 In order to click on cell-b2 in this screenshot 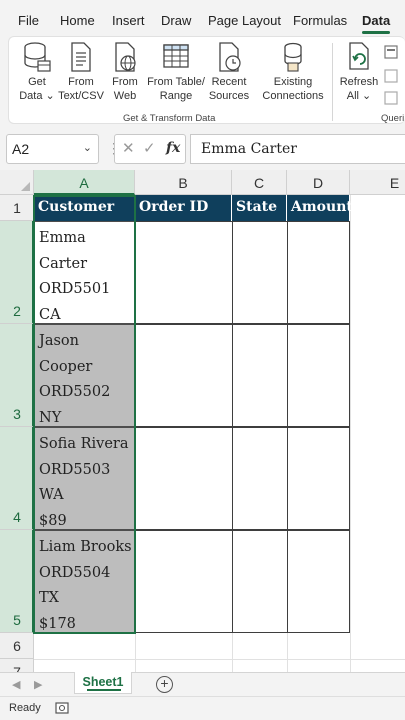, I will do `click(183, 272)`.